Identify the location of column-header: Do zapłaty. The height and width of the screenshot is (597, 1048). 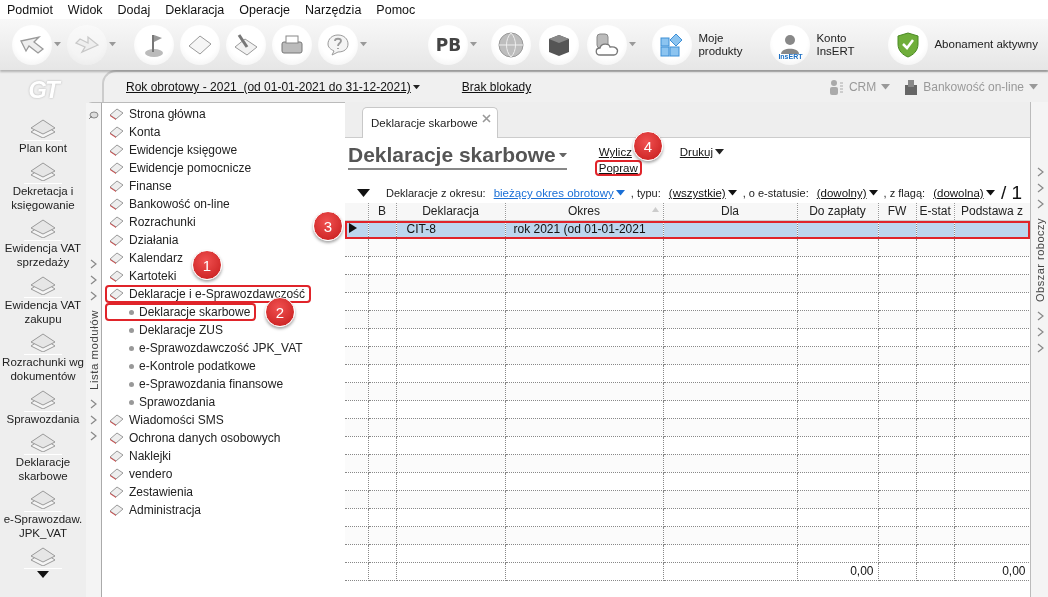
(837, 212).